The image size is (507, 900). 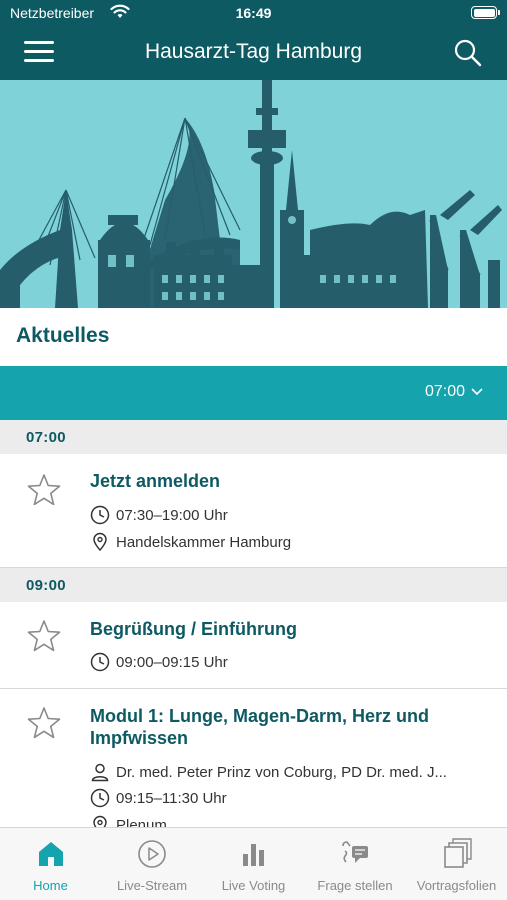 What do you see at coordinates (355, 885) in the screenshot?
I see `tab-label: Frage stellen` at bounding box center [355, 885].